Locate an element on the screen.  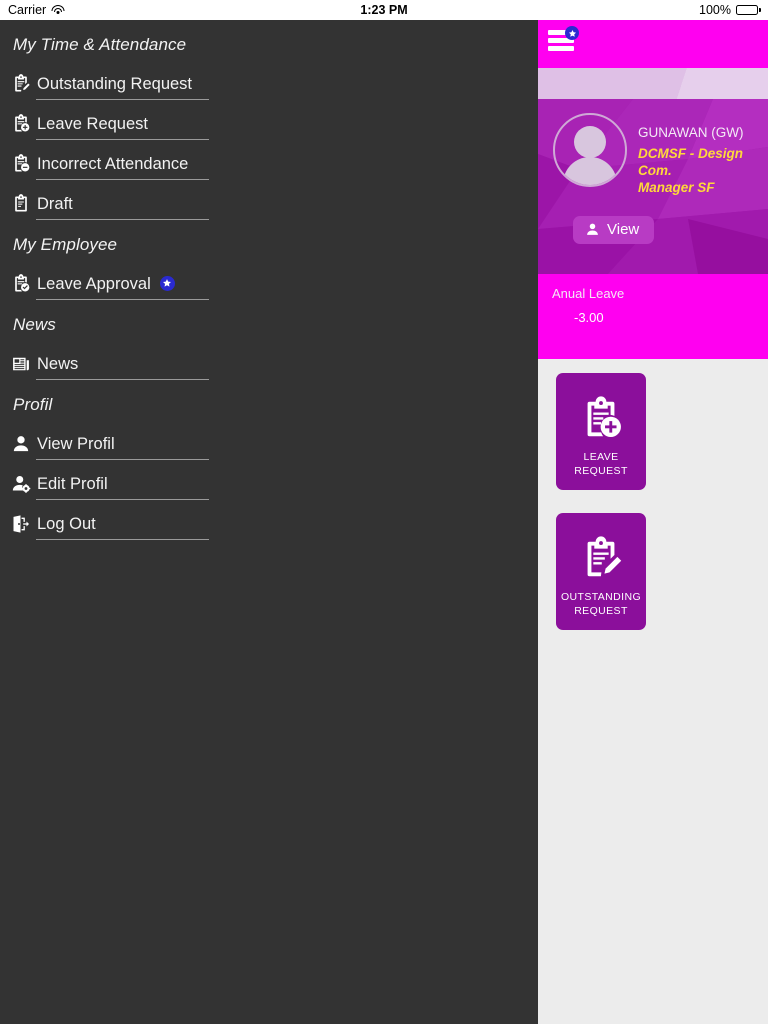
sidebar-item-label: View Profil is located at coordinates (76, 443).